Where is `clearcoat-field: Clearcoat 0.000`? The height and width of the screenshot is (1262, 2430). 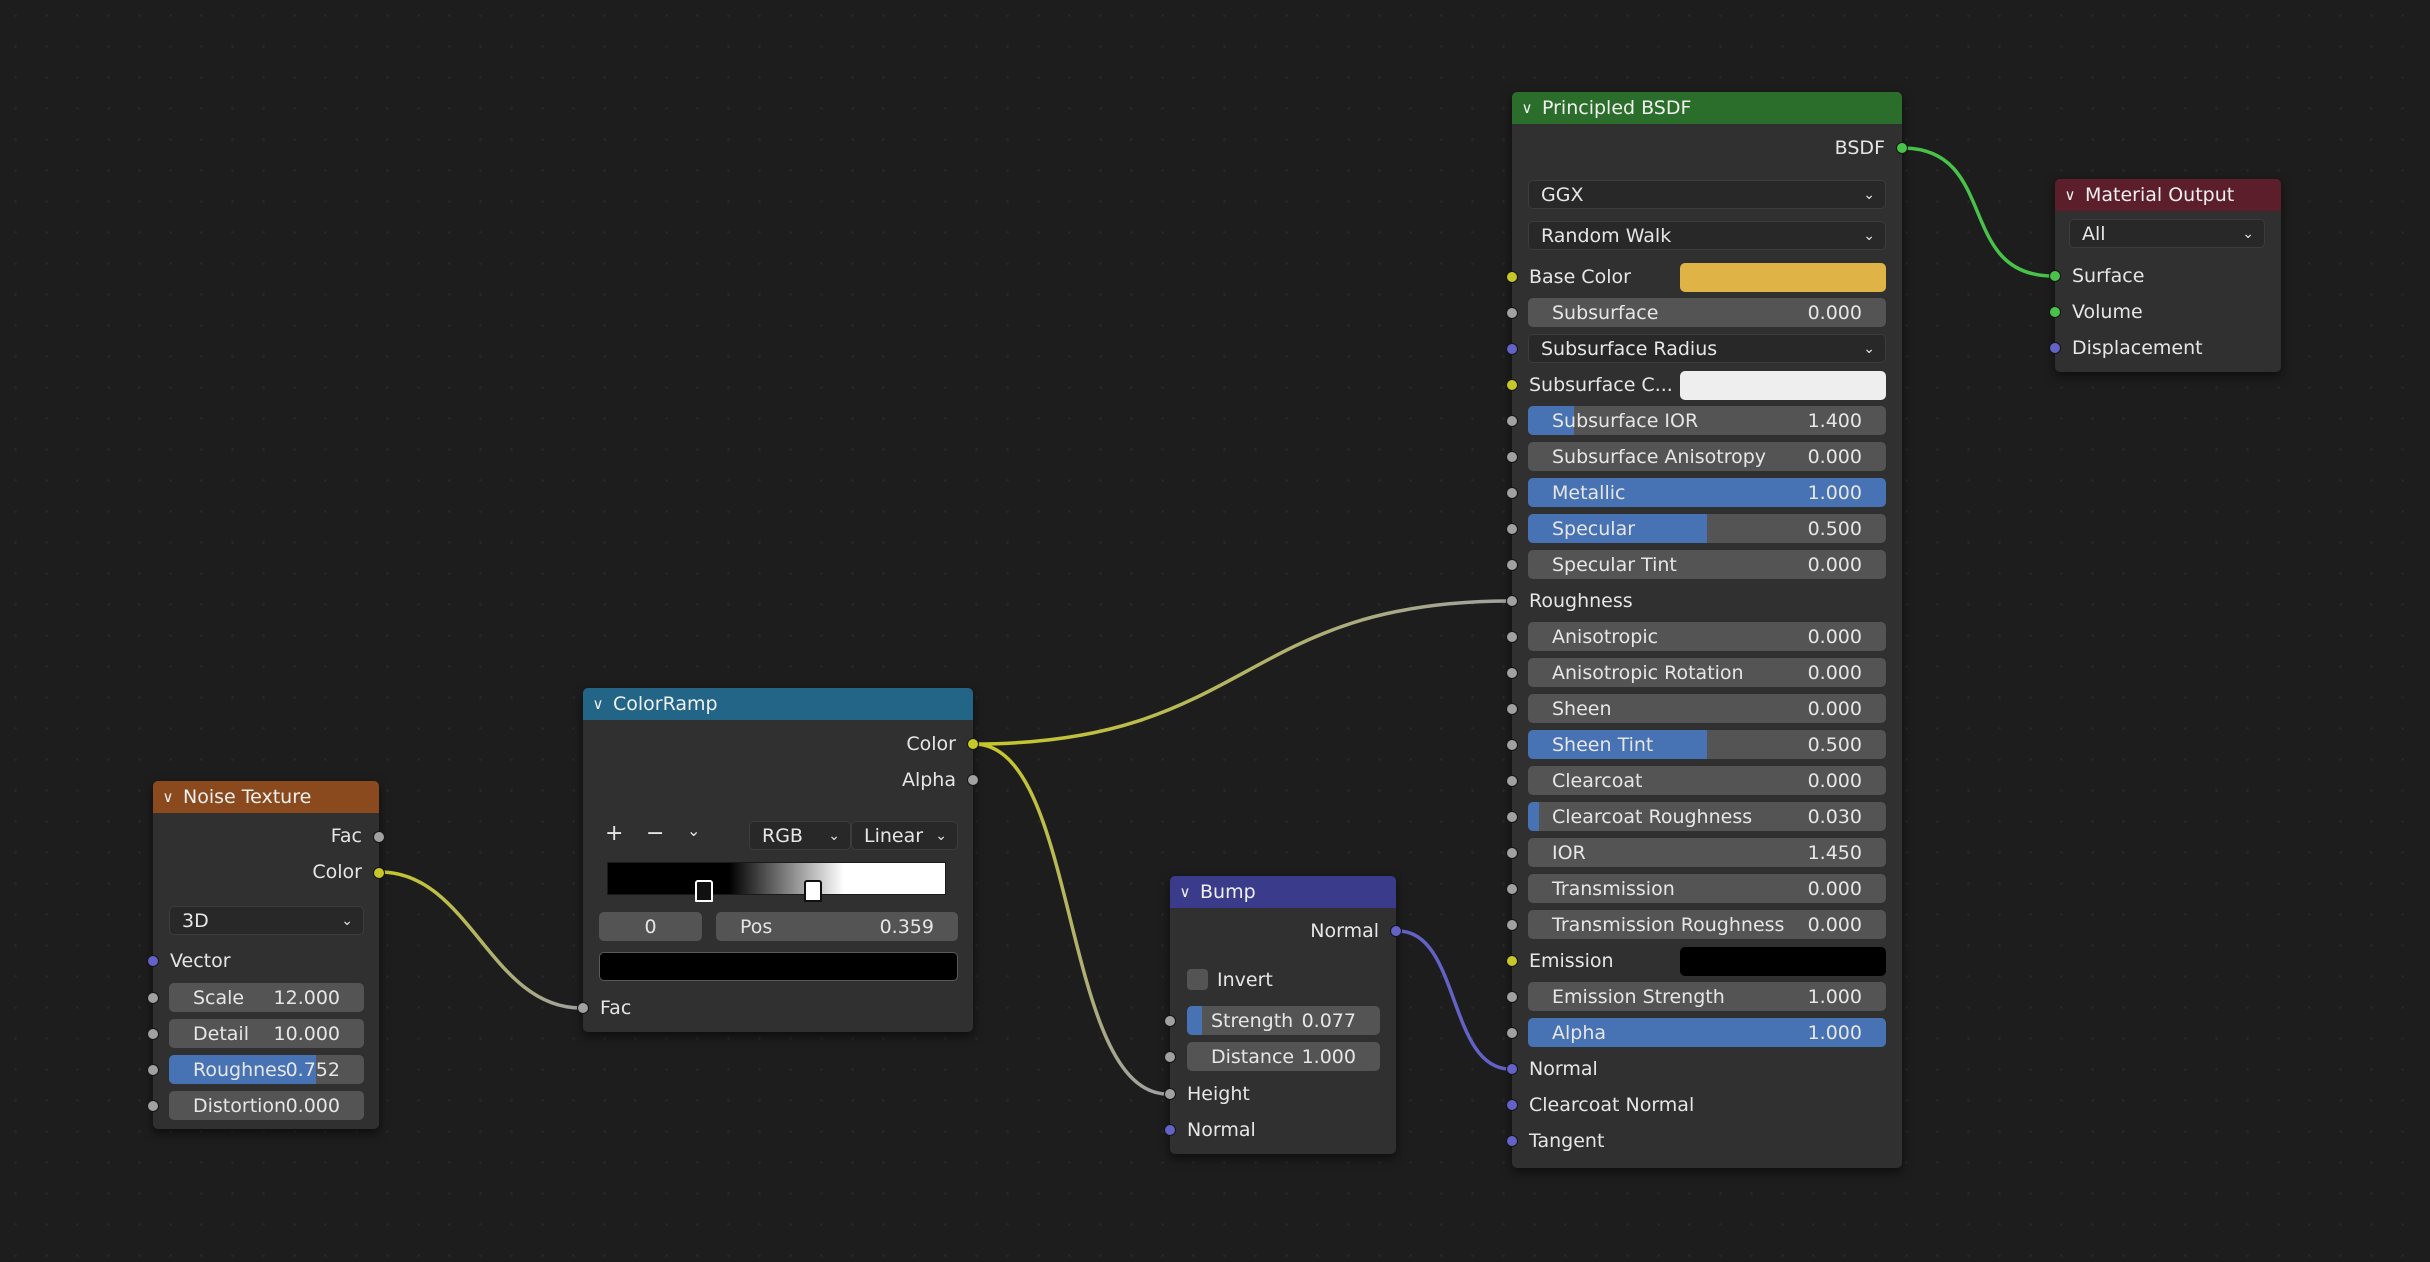 clearcoat-field: Clearcoat 0.000 is located at coordinates (1707, 780).